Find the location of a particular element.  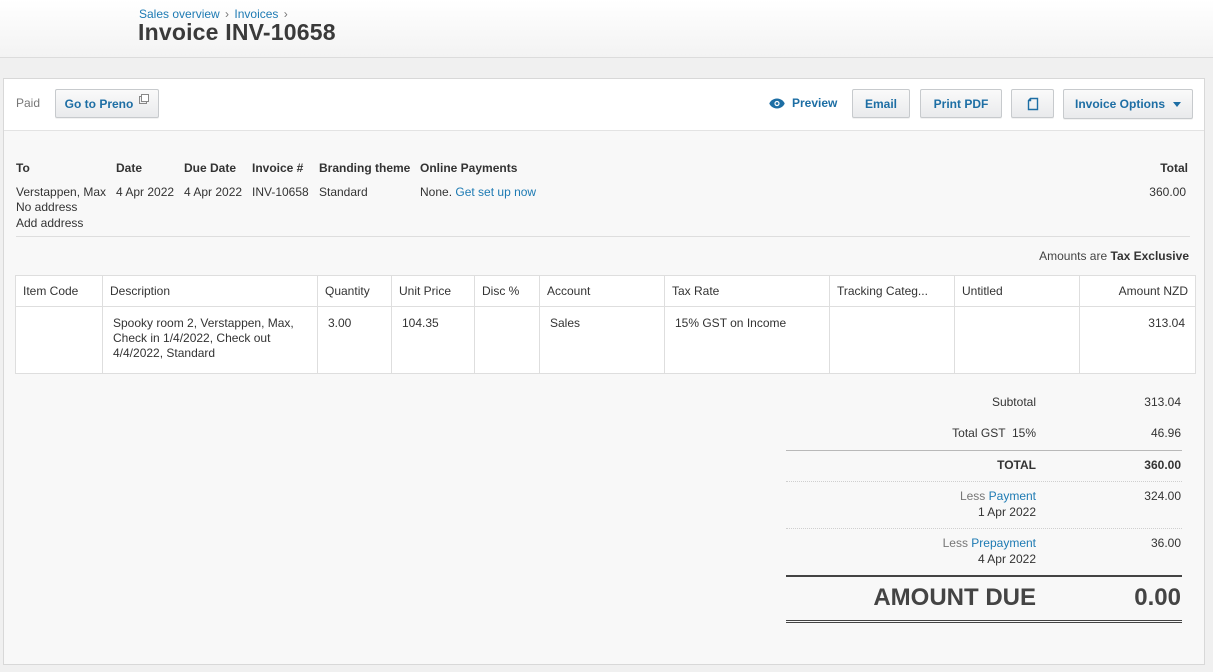

column-header: Item Code is located at coordinates (59, 291).